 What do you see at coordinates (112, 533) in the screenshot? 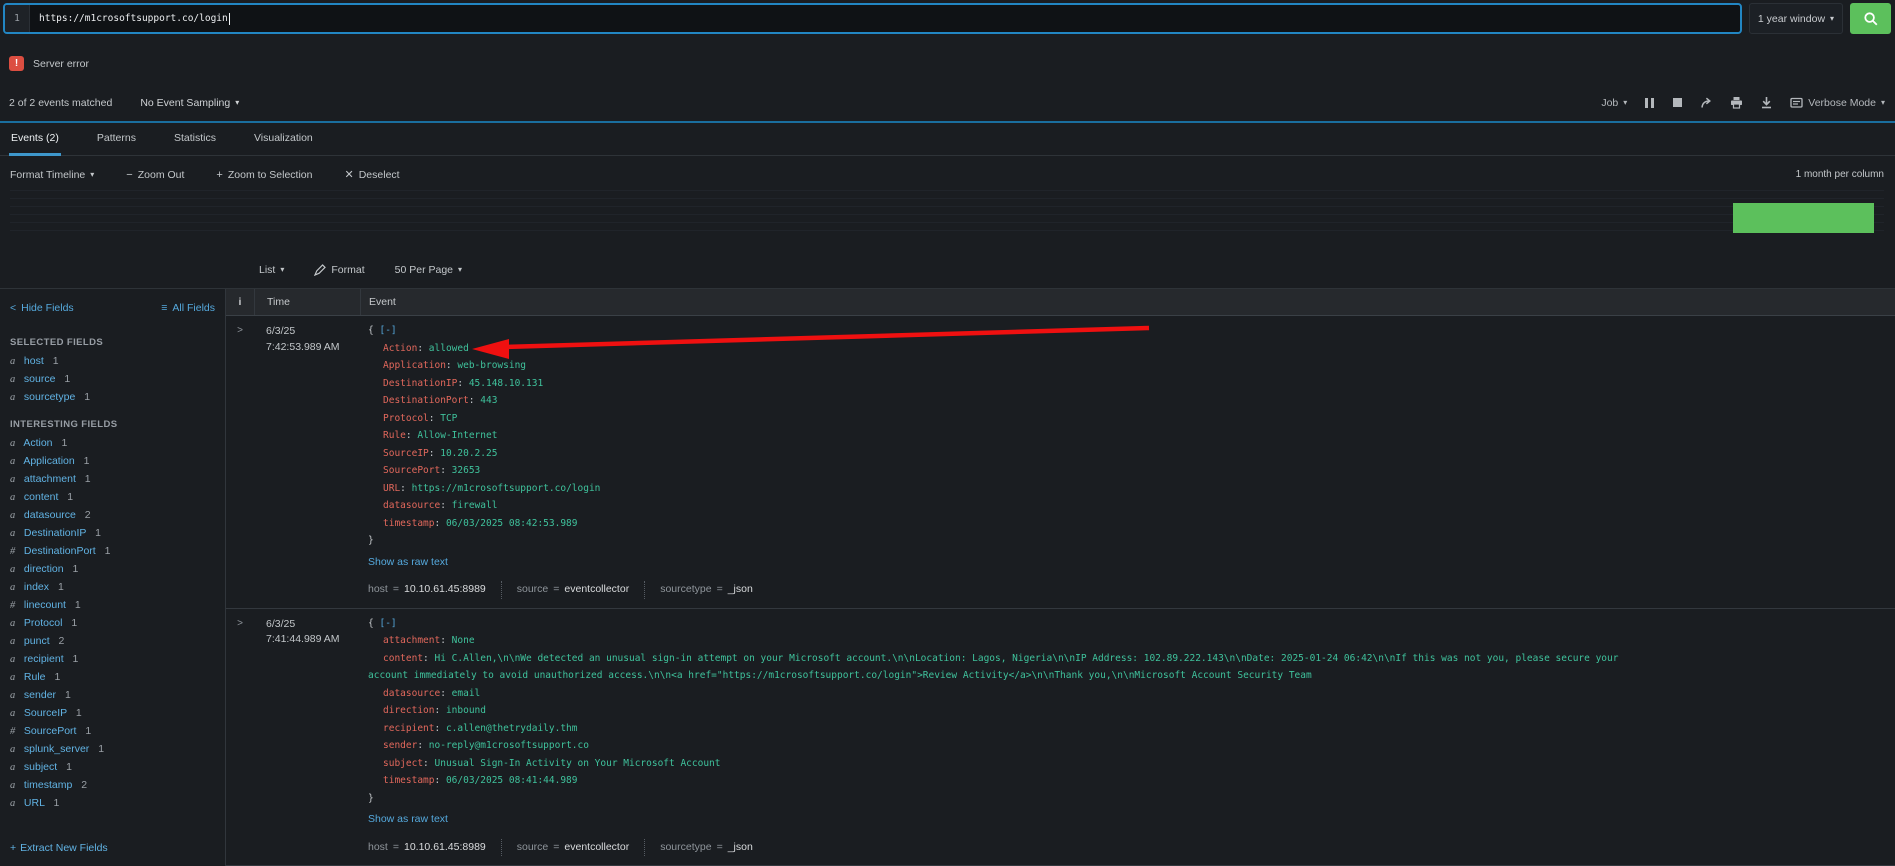
I see `field-item: a DestinationIP 1` at bounding box center [112, 533].